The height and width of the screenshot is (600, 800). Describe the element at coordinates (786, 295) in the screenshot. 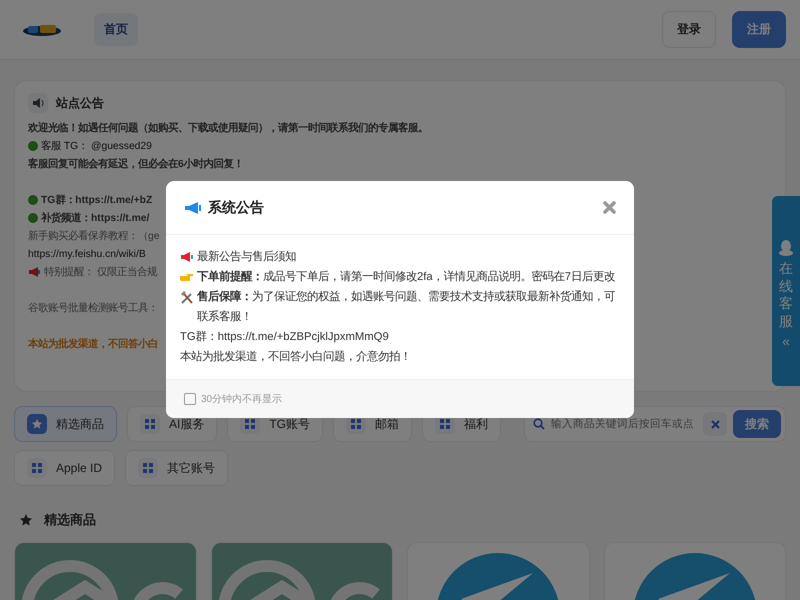

I see `support-label: 在线客服` at that location.